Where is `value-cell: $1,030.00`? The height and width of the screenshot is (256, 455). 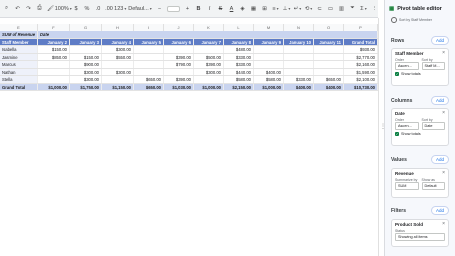 value-cell: $1,030.00 is located at coordinates (179, 86).